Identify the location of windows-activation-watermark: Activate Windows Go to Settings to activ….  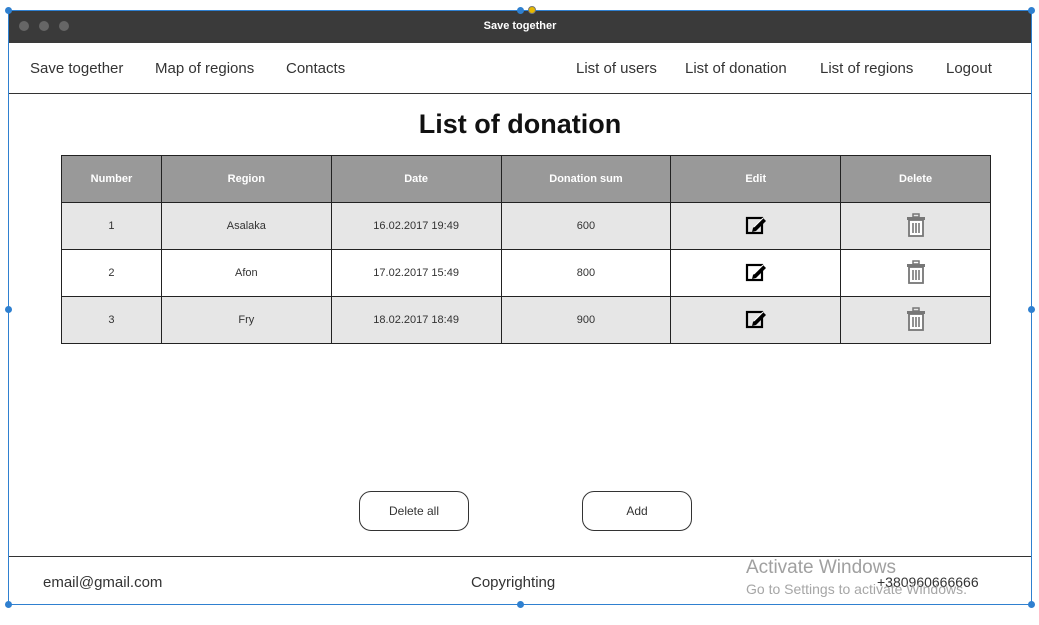
(856, 577).